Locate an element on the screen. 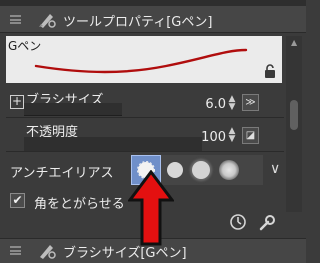 The image size is (320, 263). plus-icon: + is located at coordinates (17, 102).